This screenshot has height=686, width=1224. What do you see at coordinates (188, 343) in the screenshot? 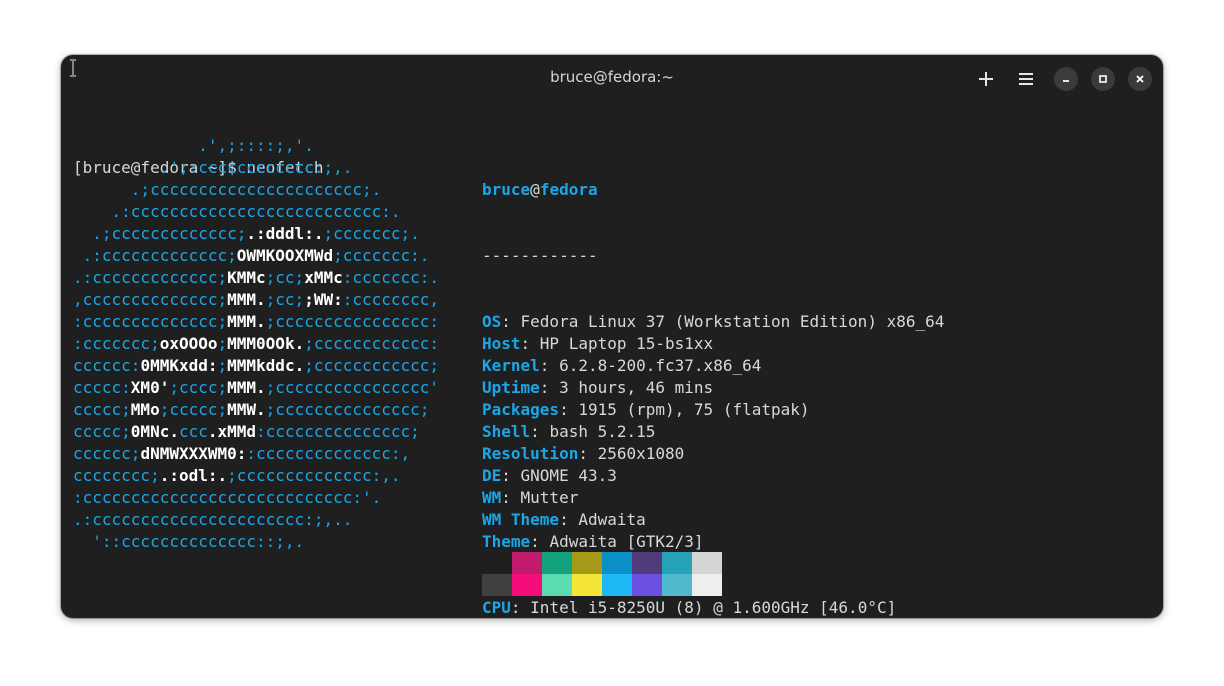
I see `logo-segment: oxOOOo` at bounding box center [188, 343].